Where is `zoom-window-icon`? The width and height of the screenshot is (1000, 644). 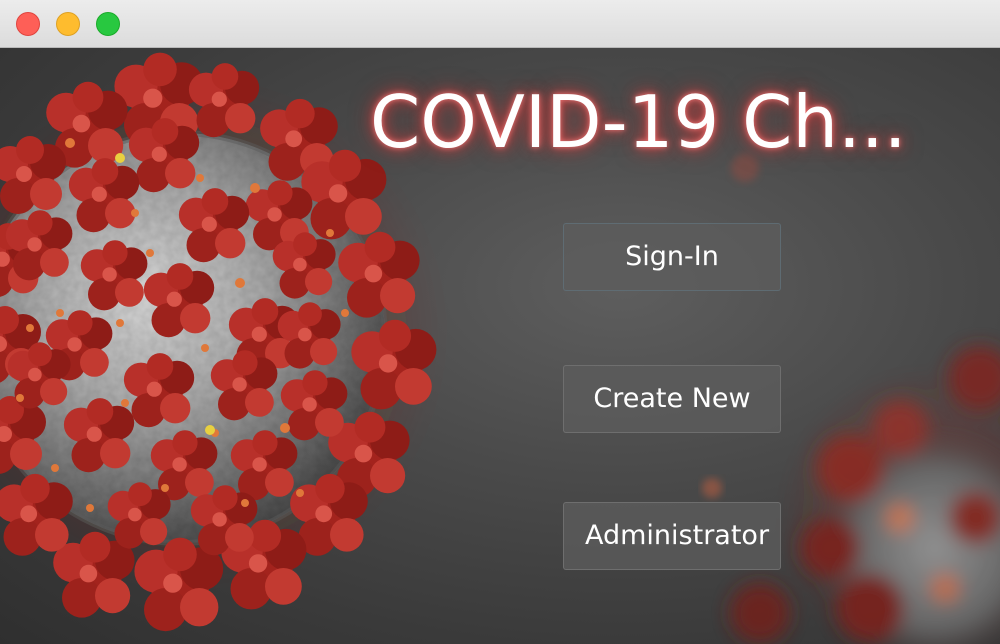 zoom-window-icon is located at coordinates (108, 24).